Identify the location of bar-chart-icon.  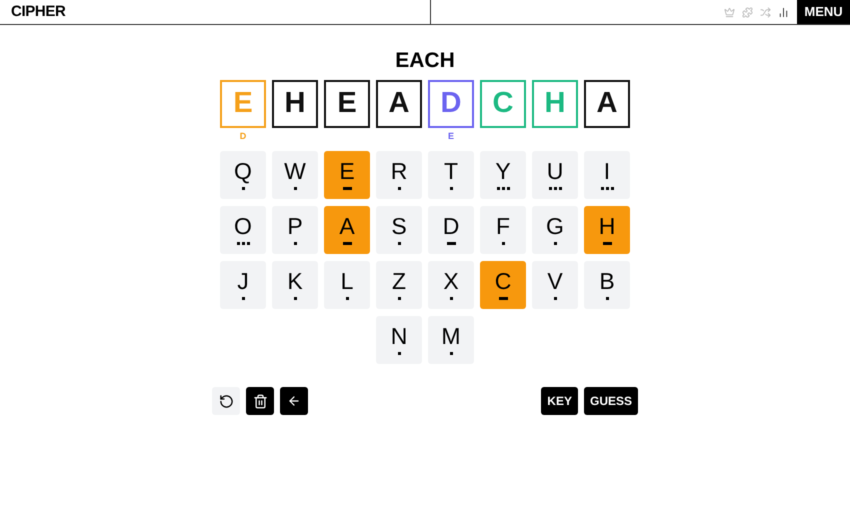
(783, 12).